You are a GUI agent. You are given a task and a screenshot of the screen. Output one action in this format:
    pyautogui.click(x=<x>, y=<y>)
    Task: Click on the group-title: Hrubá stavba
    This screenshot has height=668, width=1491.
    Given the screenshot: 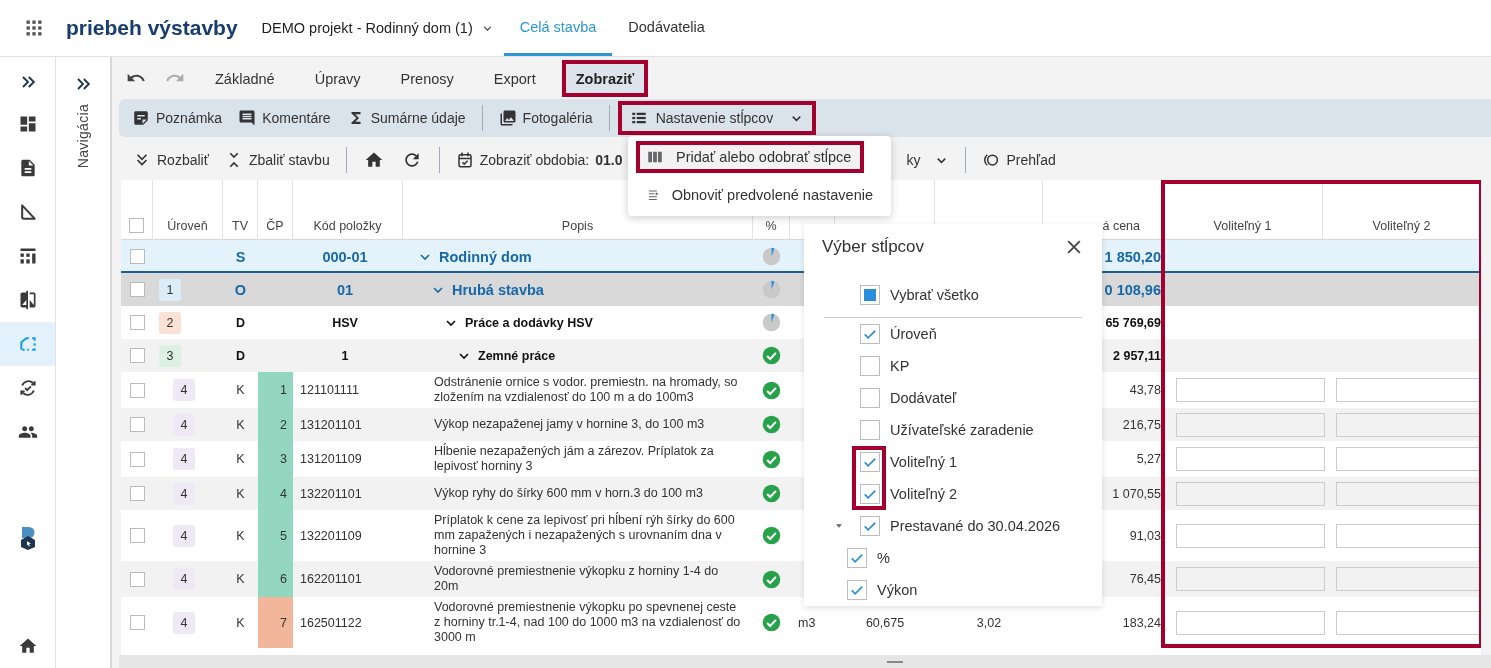 What is the action you would take?
    pyautogui.click(x=498, y=289)
    